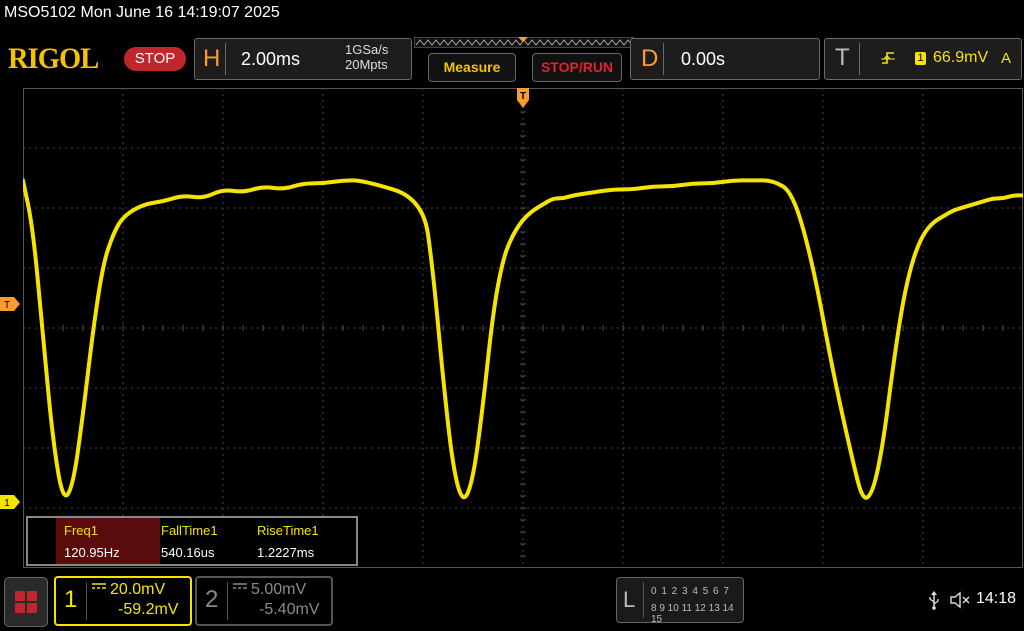 This screenshot has width=1024, height=631. Describe the element at coordinates (212, 58) in the screenshot. I see `horizontal-label: H` at that location.